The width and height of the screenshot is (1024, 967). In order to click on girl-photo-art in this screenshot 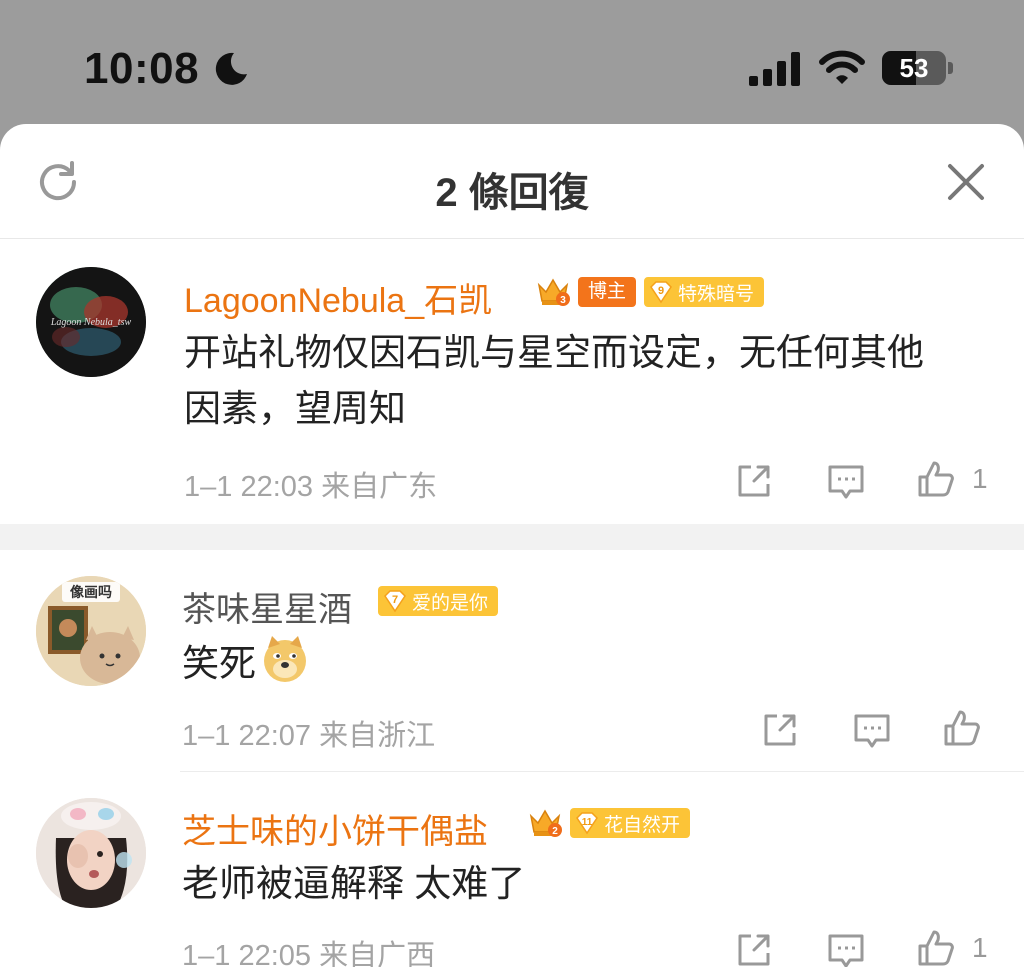, I will do `click(91, 853)`.